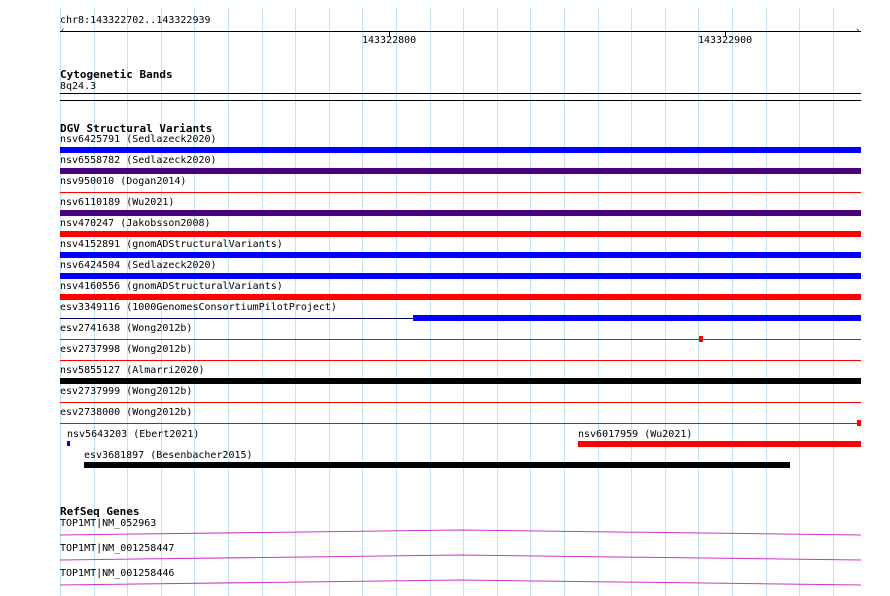 This screenshot has height=596, width=890. I want to click on gene-models, so click(460, 557).